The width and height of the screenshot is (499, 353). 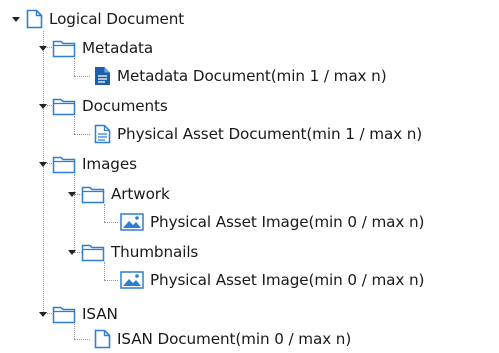 What do you see at coordinates (140, 194) in the screenshot?
I see `tree-node-label: Artwork` at bounding box center [140, 194].